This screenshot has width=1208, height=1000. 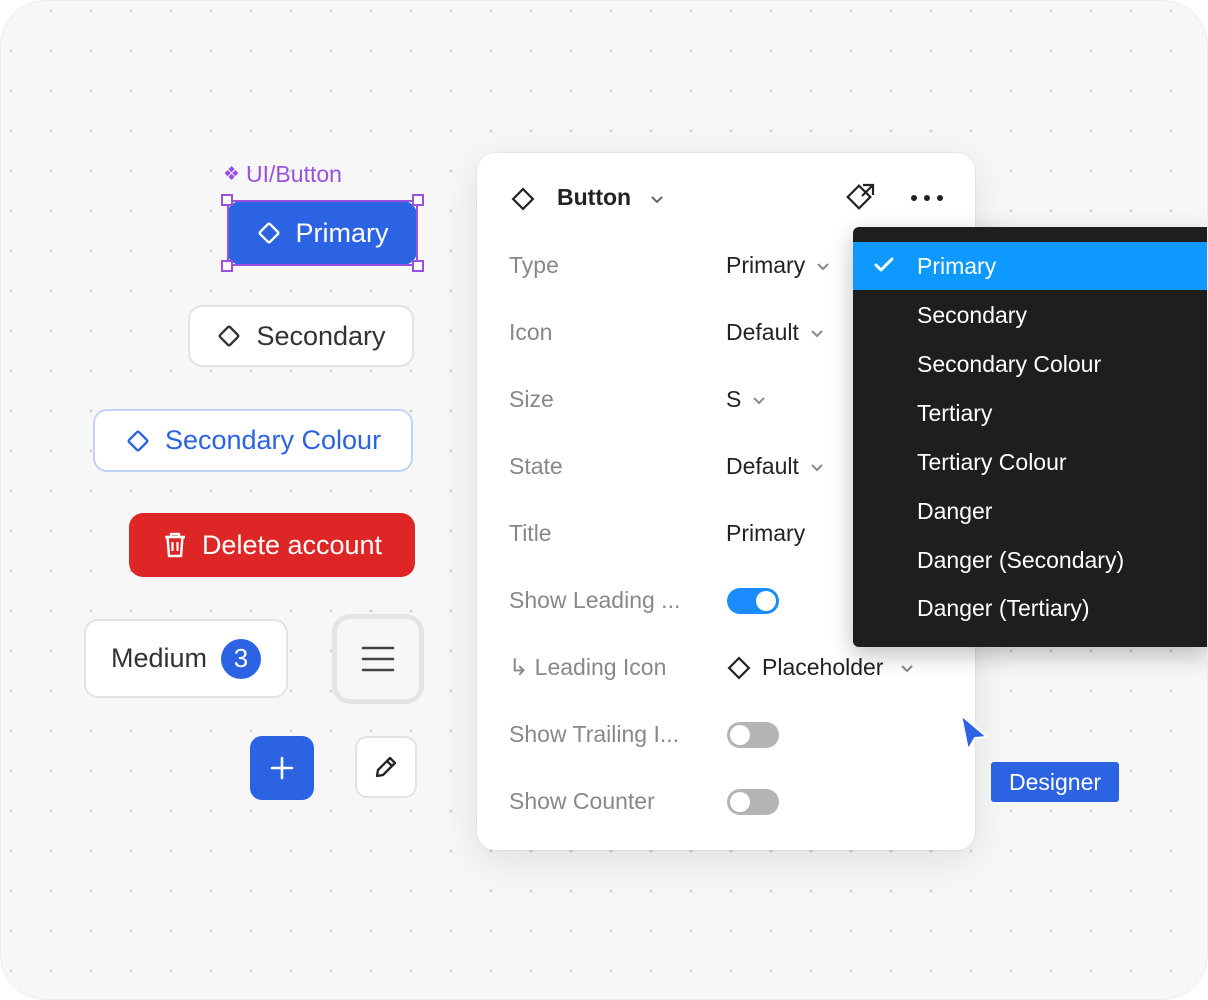 I want to click on prop-icon-select: Default, so click(x=775, y=332).